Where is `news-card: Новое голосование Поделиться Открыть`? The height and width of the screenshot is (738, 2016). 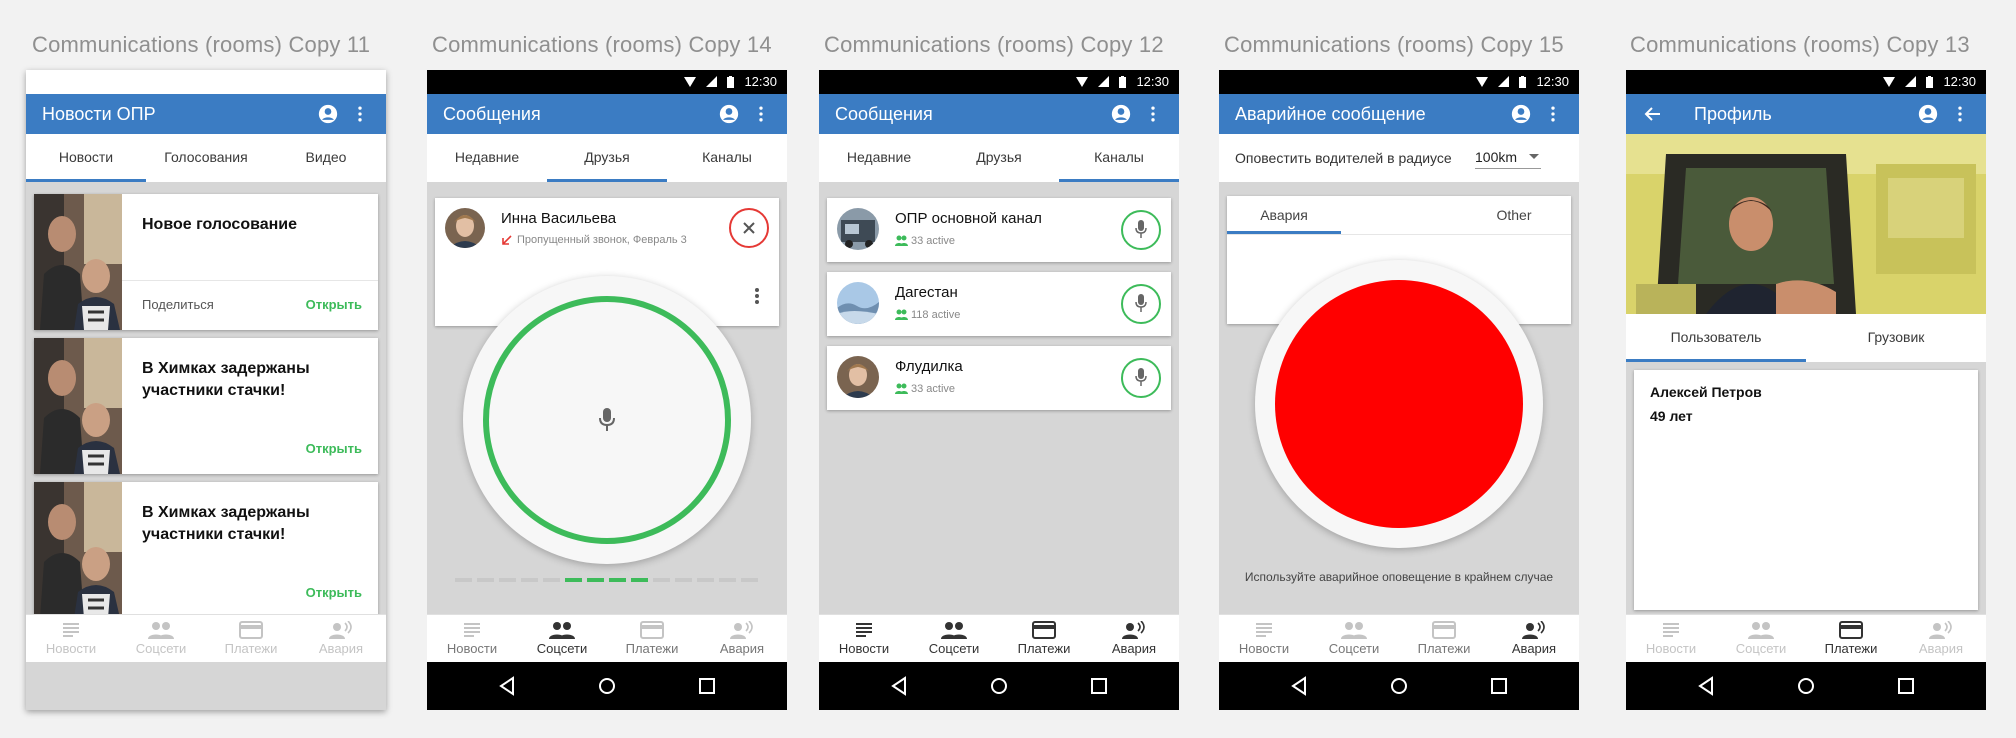
news-card: Новое голосование Поделиться Открыть is located at coordinates (206, 262).